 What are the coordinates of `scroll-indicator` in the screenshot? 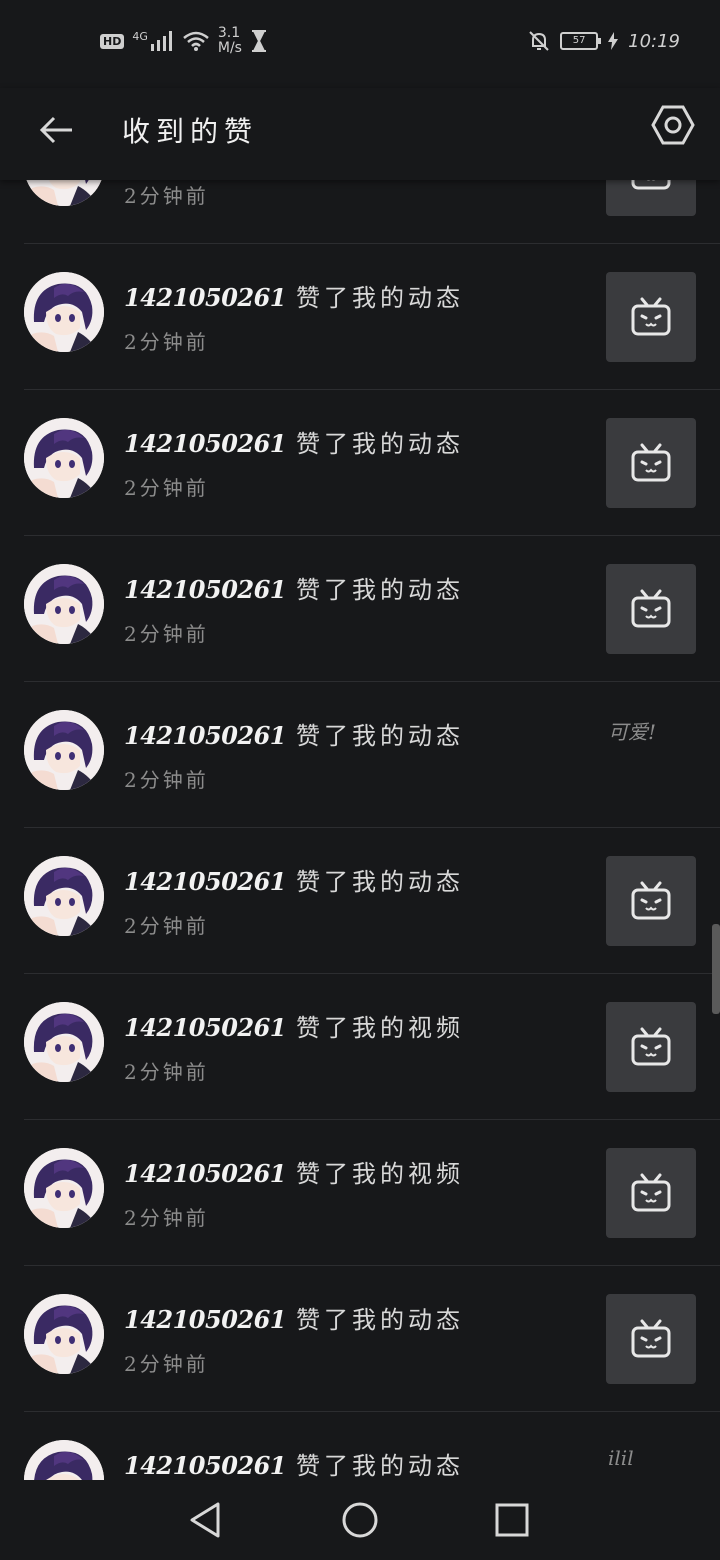 It's located at (716, 969).